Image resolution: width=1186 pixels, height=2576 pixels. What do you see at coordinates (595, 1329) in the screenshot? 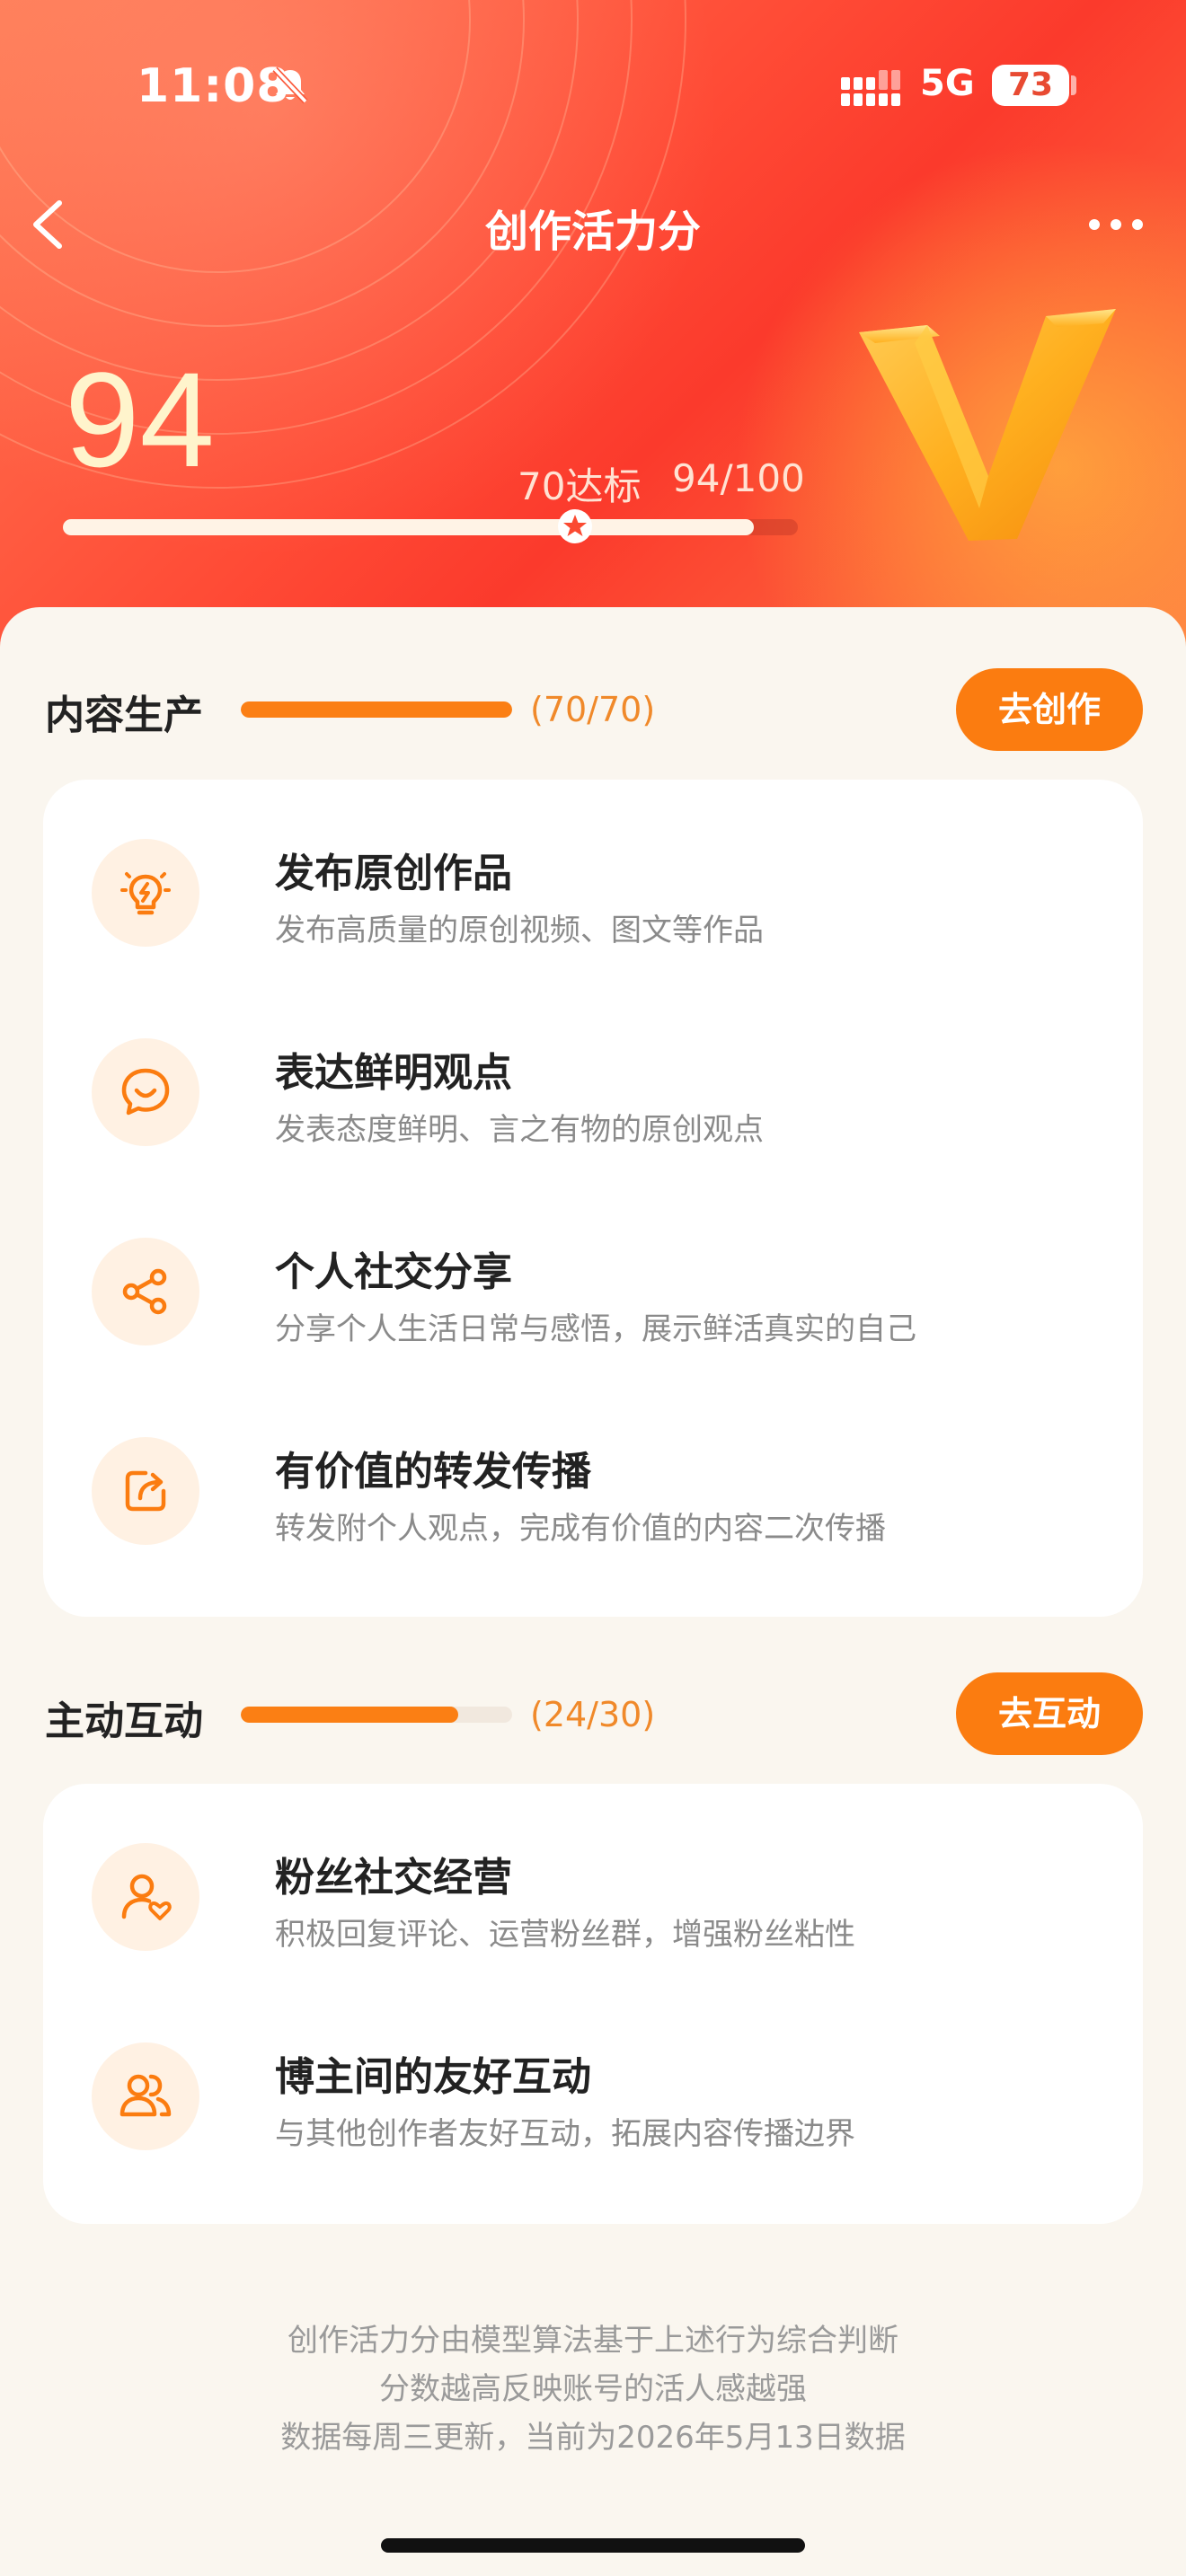
I see `item-description: 分享个人生活日常与感悟，展示鲜活真实的自己` at bounding box center [595, 1329].